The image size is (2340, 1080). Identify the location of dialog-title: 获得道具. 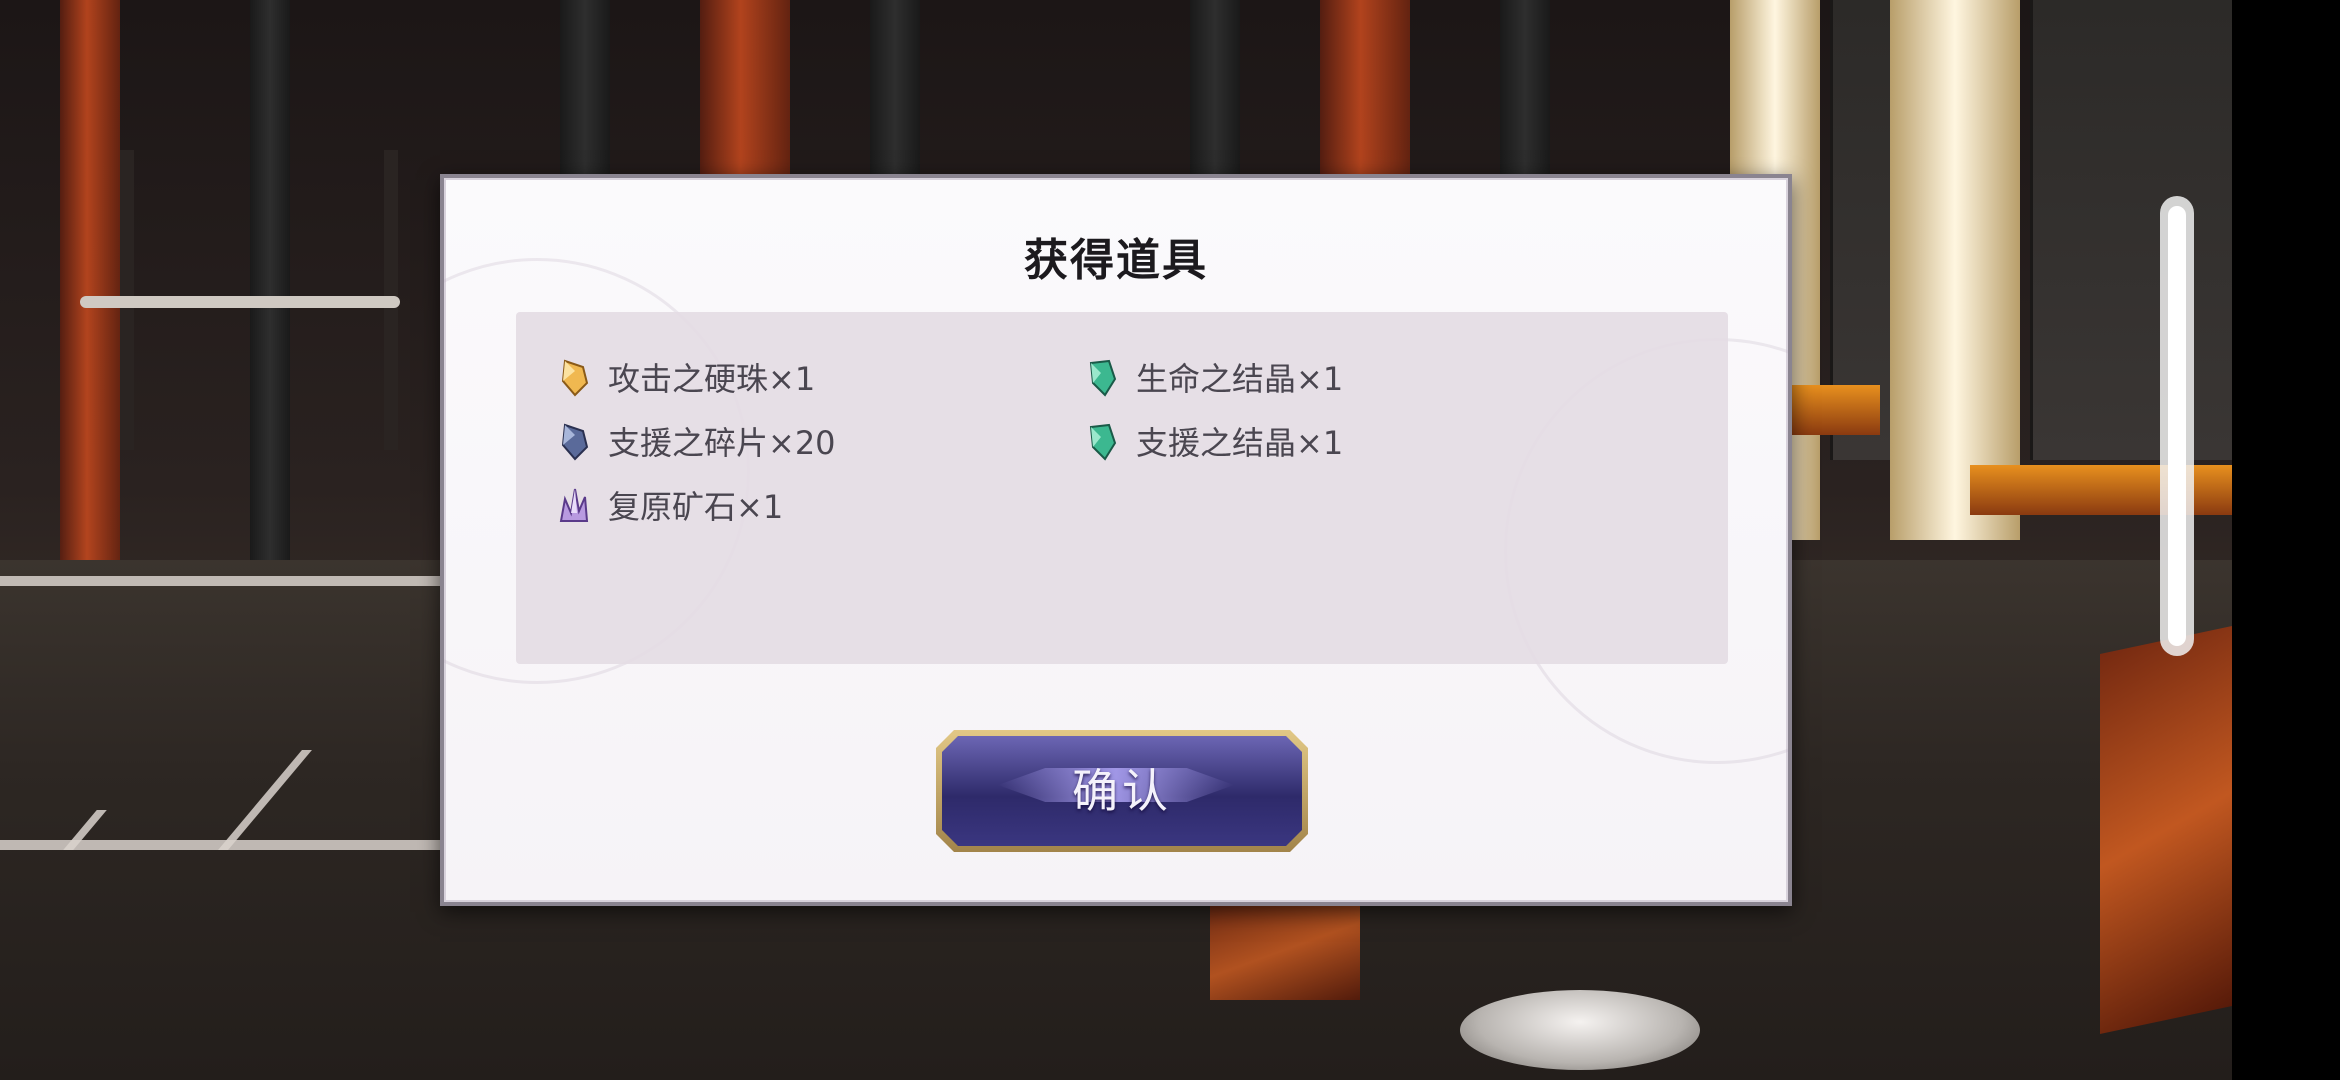
(1116, 260).